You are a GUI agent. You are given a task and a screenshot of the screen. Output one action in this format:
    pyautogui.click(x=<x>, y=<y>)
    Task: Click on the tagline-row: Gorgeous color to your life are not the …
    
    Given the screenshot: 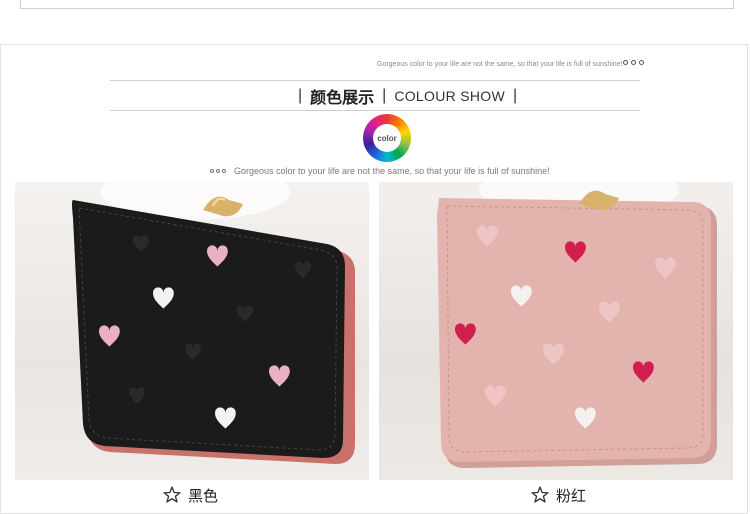 What is the action you would take?
    pyautogui.click(x=380, y=171)
    